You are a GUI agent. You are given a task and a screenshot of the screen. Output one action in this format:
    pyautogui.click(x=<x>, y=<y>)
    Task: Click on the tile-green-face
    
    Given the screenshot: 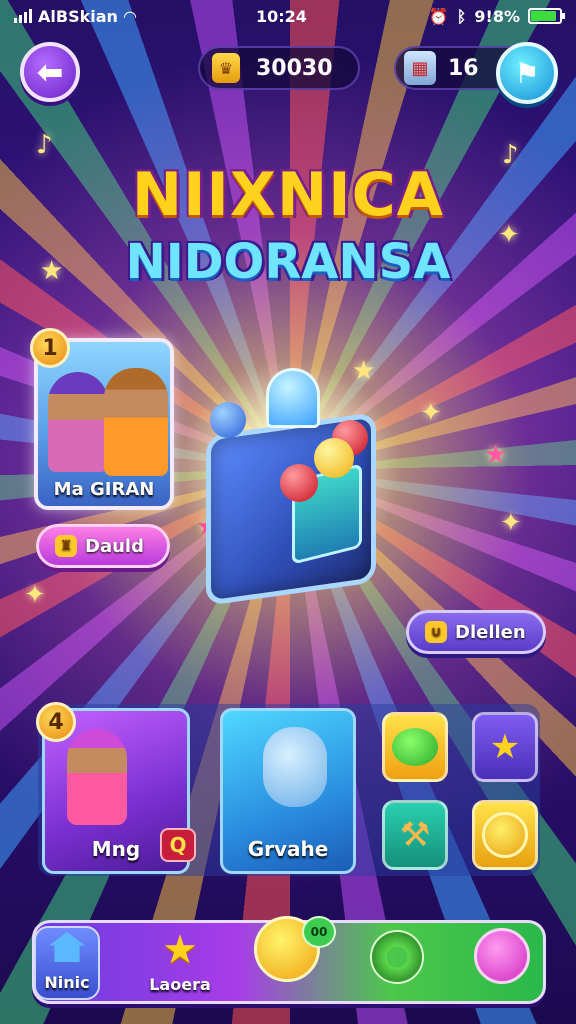 What is the action you would take?
    pyautogui.click(x=415, y=747)
    